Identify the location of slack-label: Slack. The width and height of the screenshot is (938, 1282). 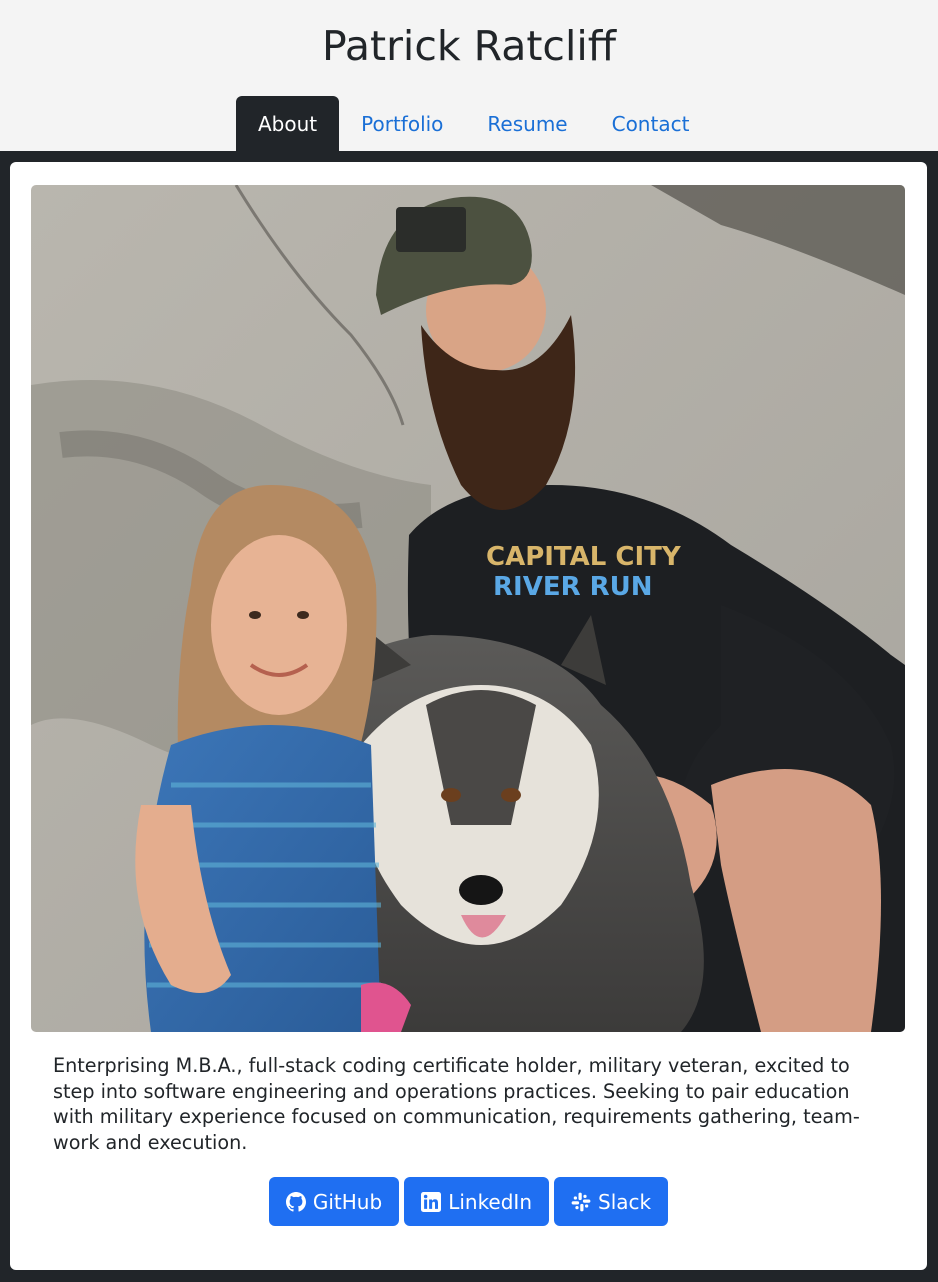
(625, 1201).